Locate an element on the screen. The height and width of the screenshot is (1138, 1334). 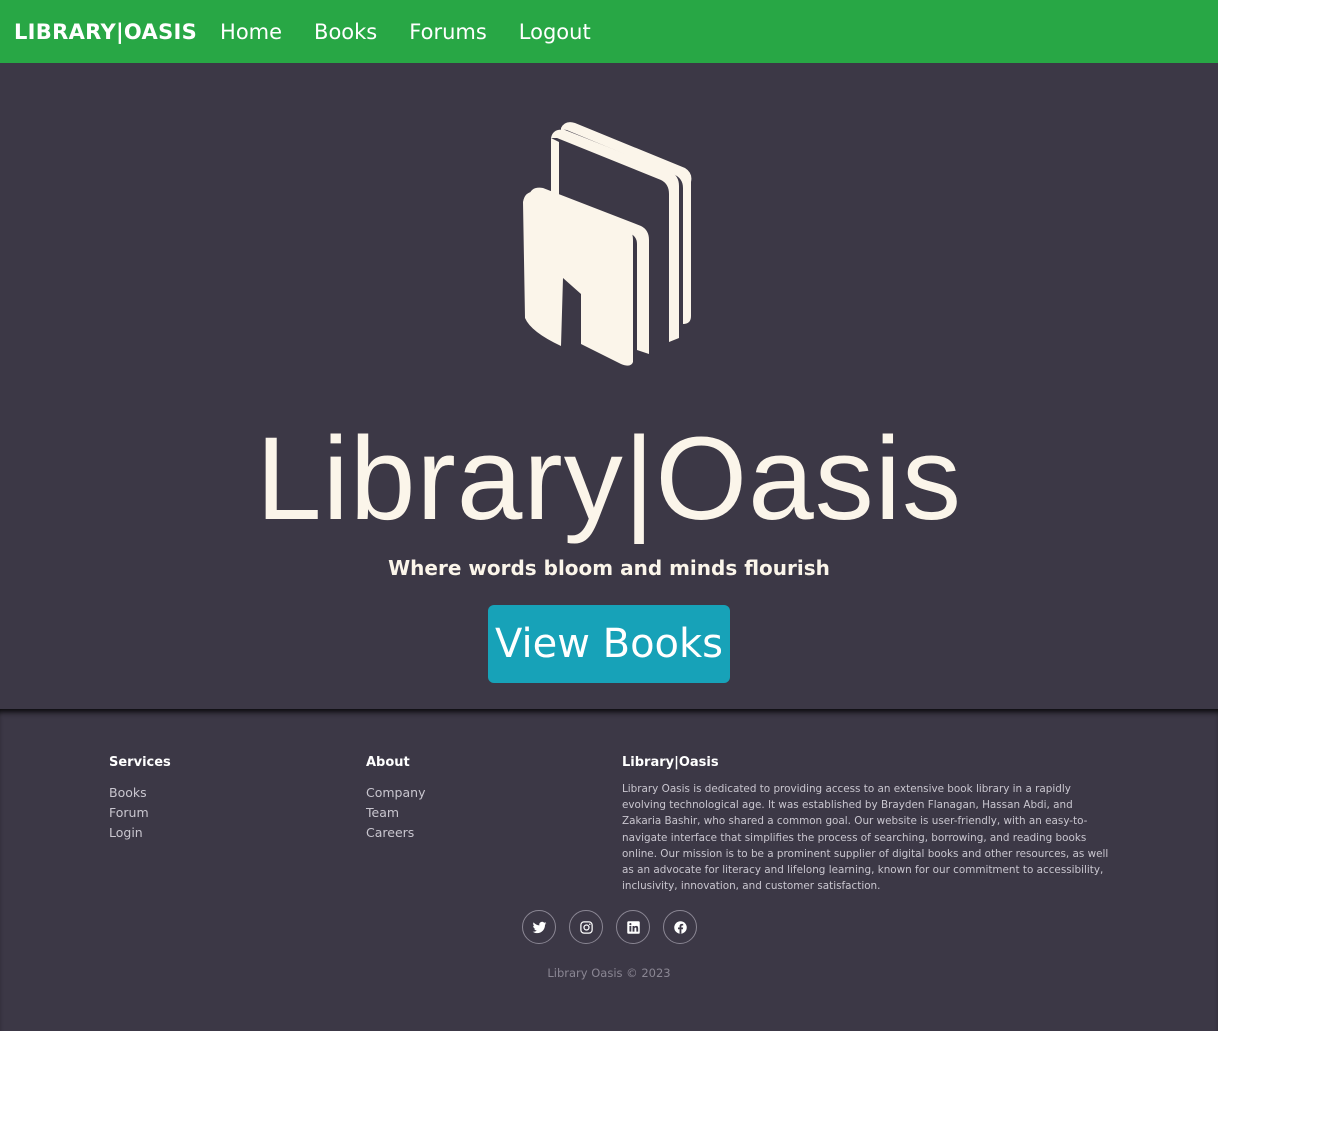
copyright-text: Library Oasis © 2023 is located at coordinates (609, 973).